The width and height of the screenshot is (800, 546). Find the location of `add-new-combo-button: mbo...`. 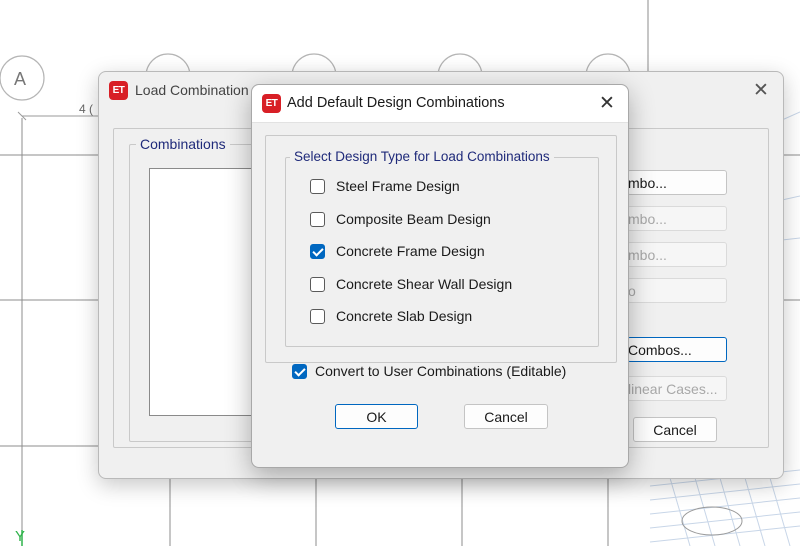

add-new-combo-button: mbo... is located at coordinates (677, 182).